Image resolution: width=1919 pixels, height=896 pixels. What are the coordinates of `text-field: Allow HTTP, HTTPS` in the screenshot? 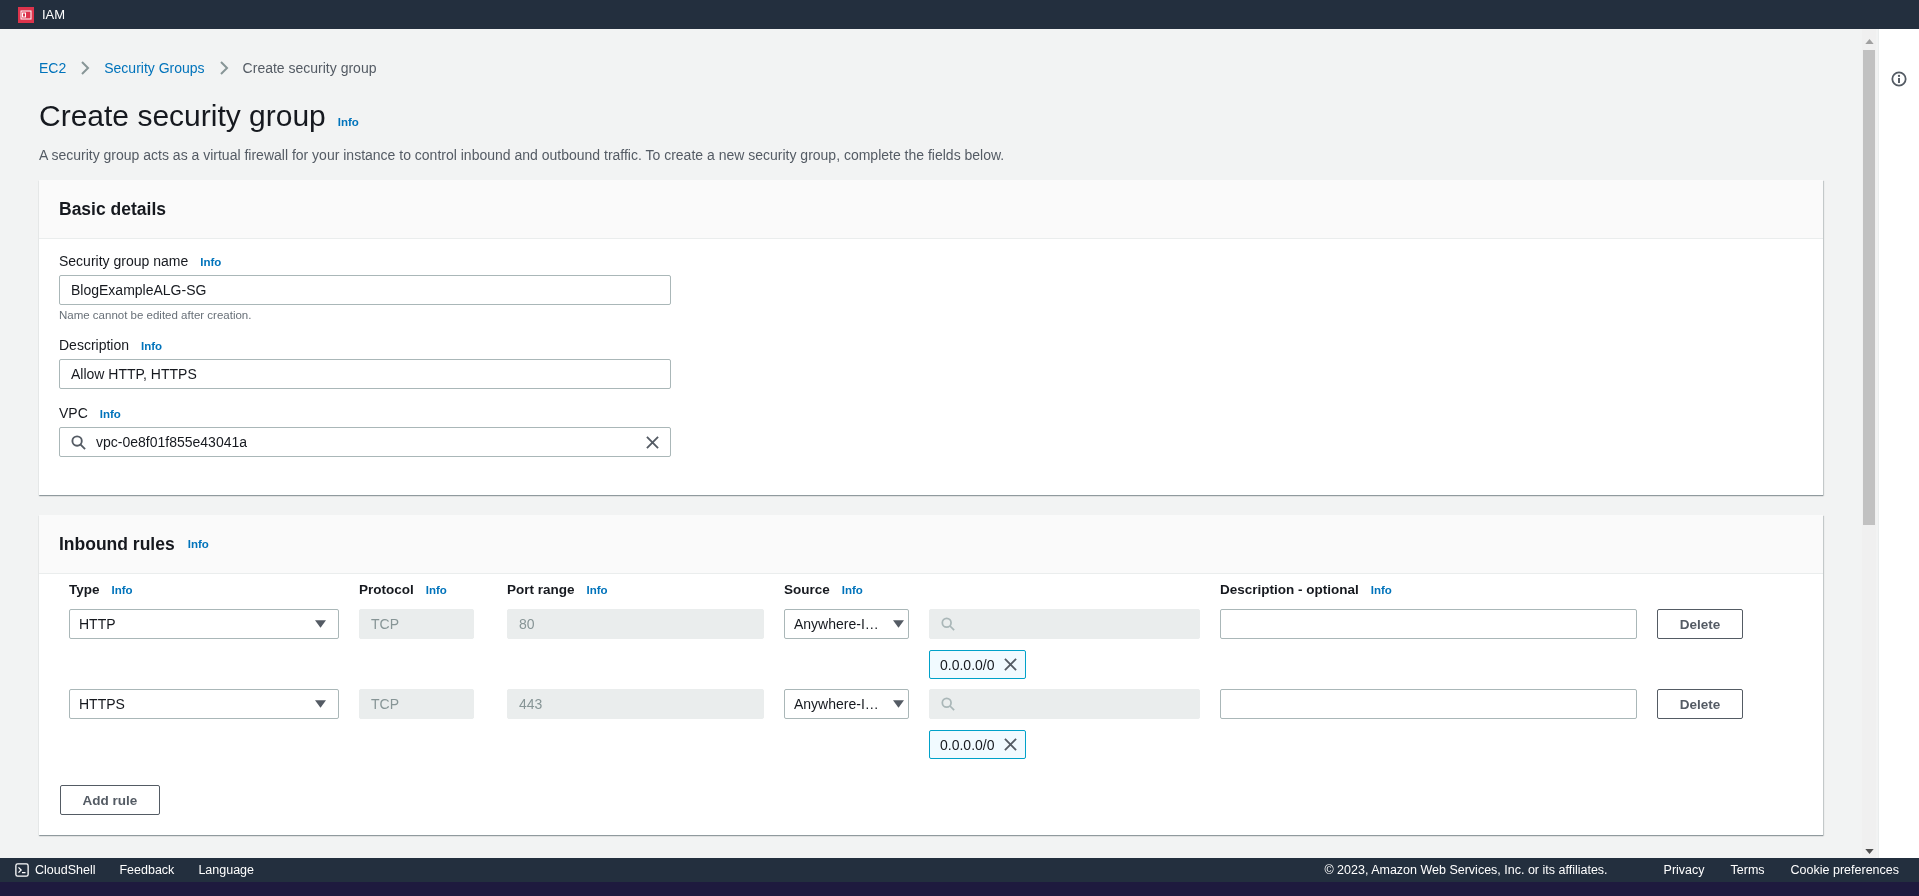 It's located at (365, 374).